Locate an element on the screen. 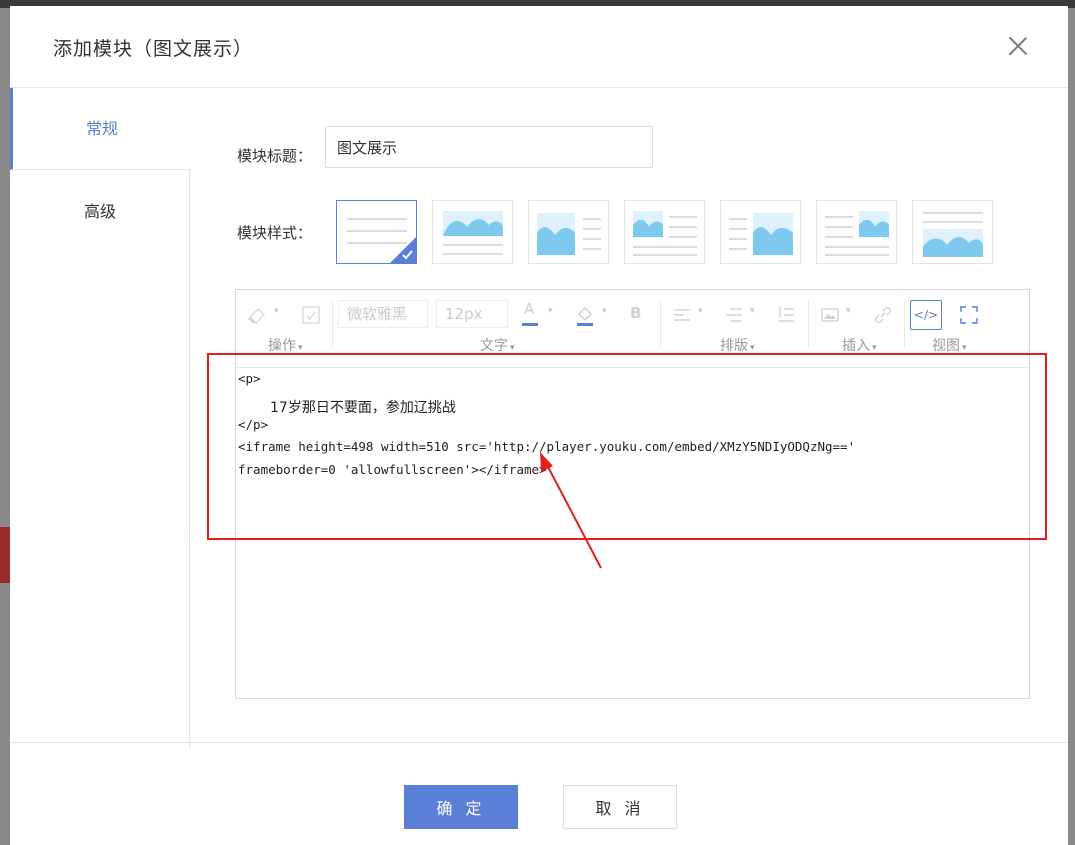 The height and width of the screenshot is (845, 1075). style-option-text-image-right is located at coordinates (856, 232).